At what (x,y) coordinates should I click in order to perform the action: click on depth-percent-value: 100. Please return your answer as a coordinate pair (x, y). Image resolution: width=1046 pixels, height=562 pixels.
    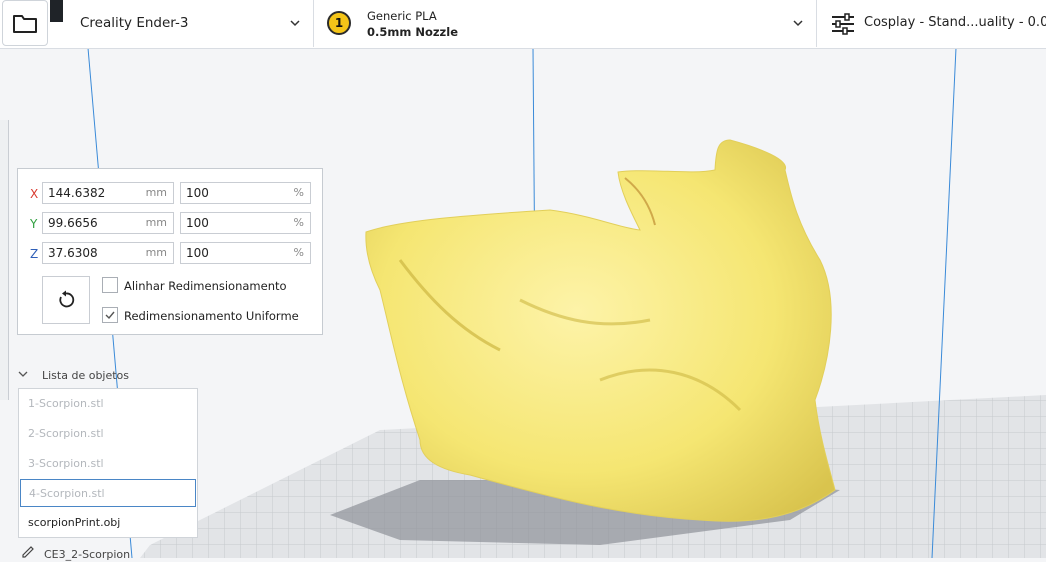
    Looking at the image, I should click on (197, 223).